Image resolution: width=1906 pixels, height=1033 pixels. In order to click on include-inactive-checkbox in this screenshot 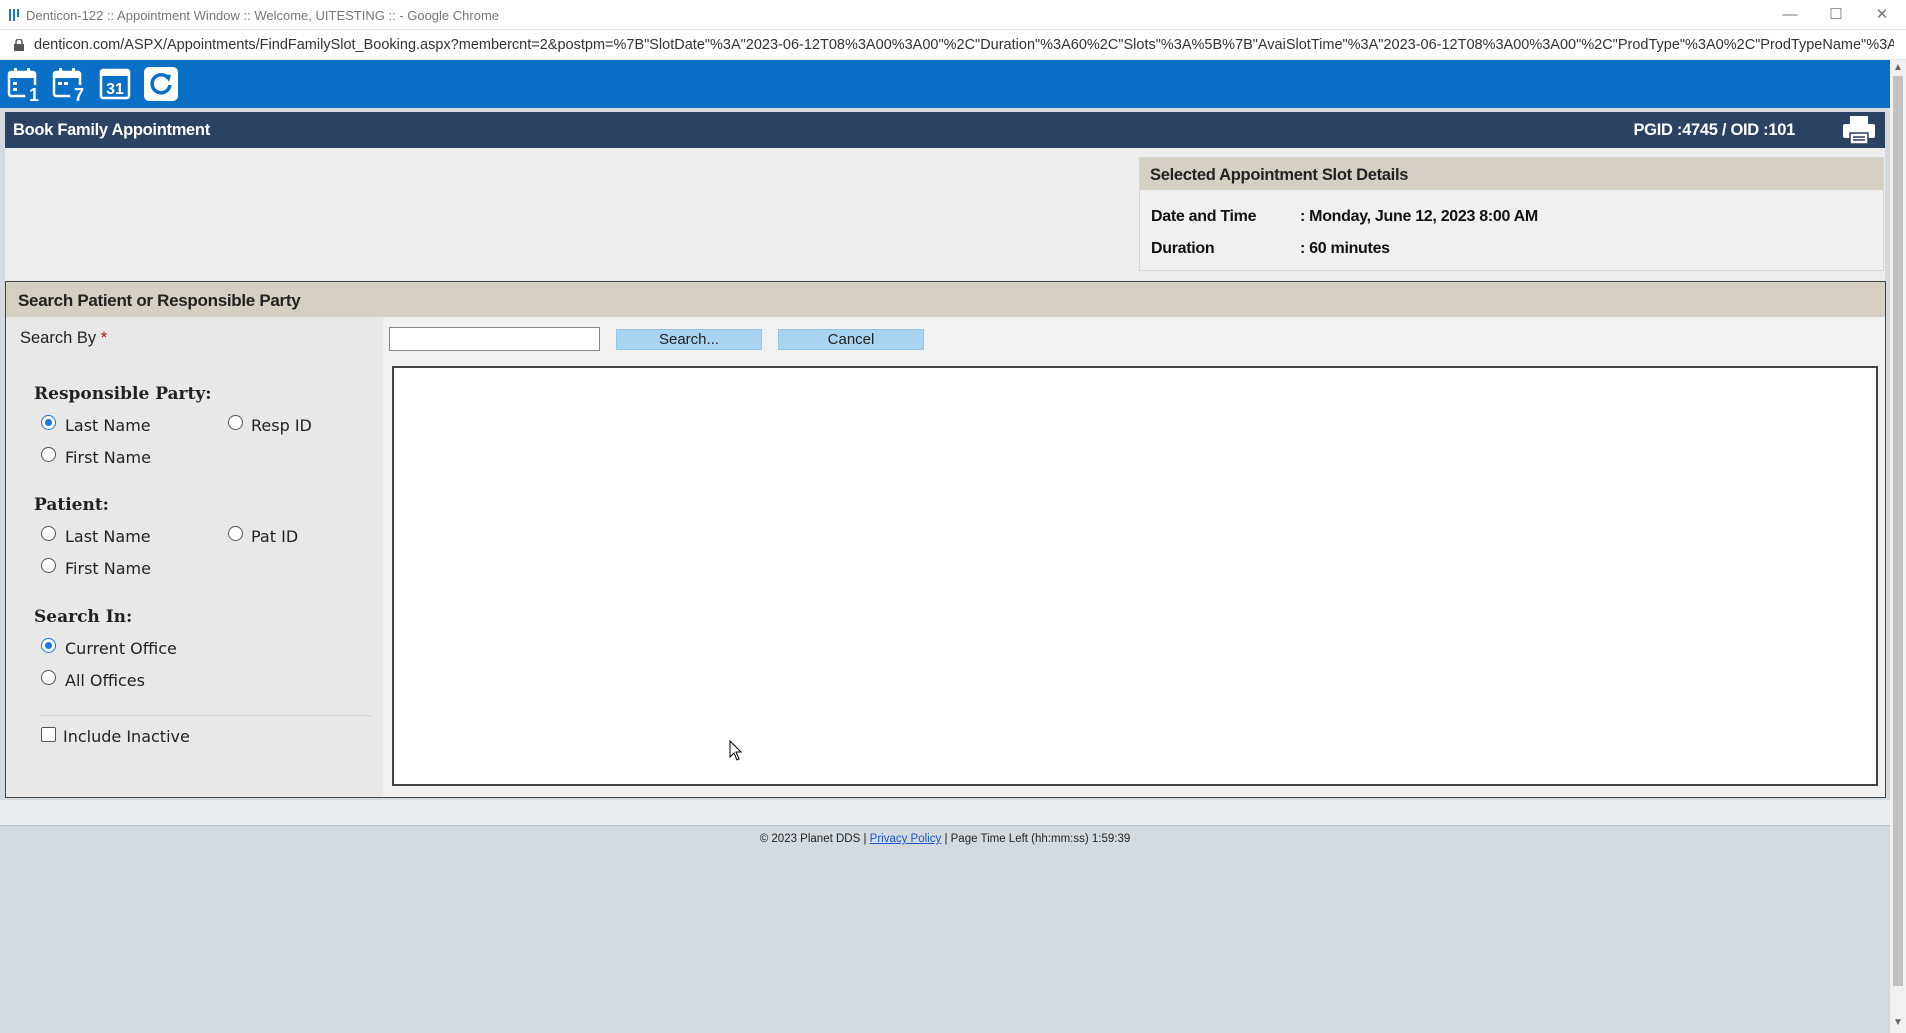, I will do `click(48, 734)`.